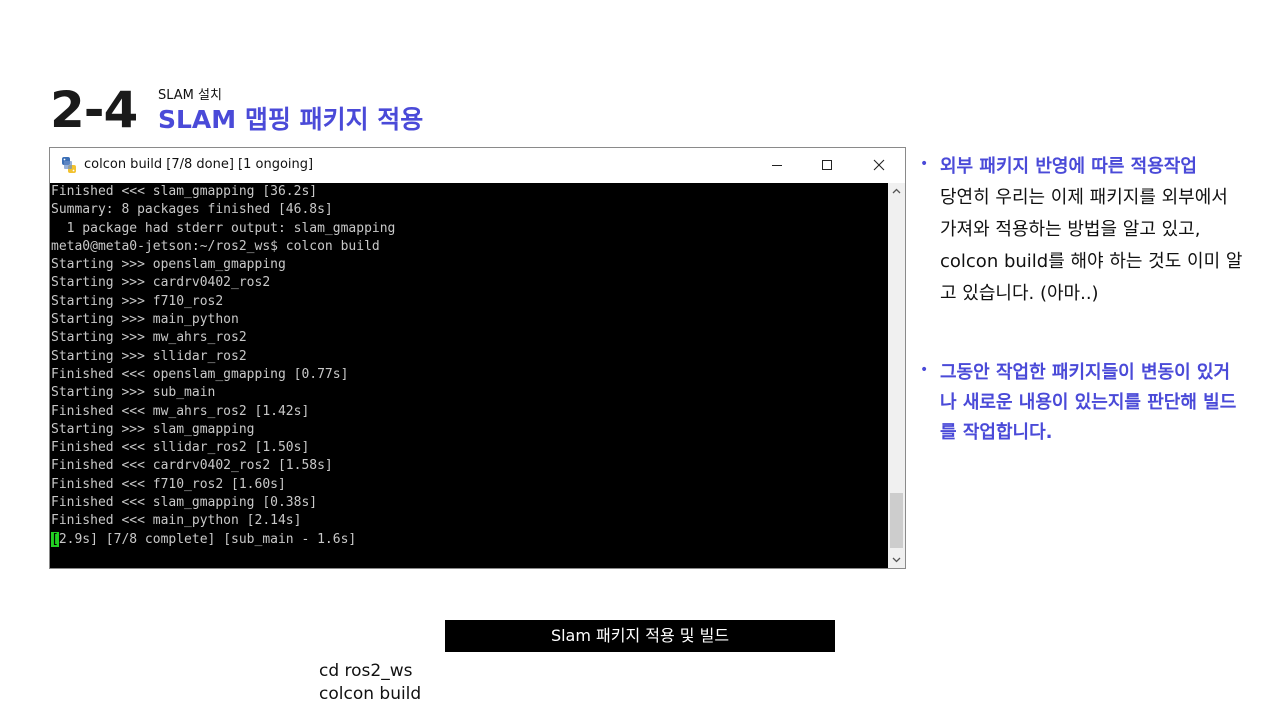 This screenshot has width=1280, height=720. What do you see at coordinates (176, 521) in the screenshot?
I see `terminal-line: Finished <<< main_python [2.14s]` at bounding box center [176, 521].